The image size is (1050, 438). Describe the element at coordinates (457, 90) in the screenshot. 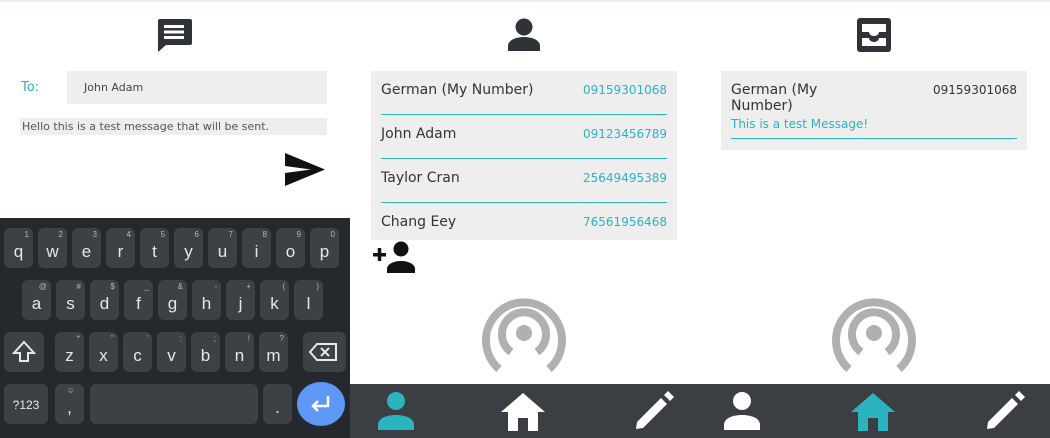

I see `contact-name: German (My Number)` at that location.